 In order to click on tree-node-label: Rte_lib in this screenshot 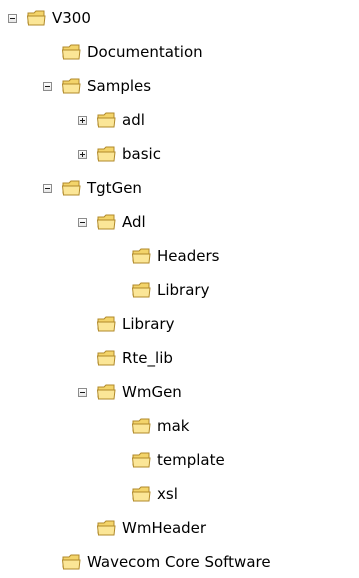, I will do `click(147, 358)`.